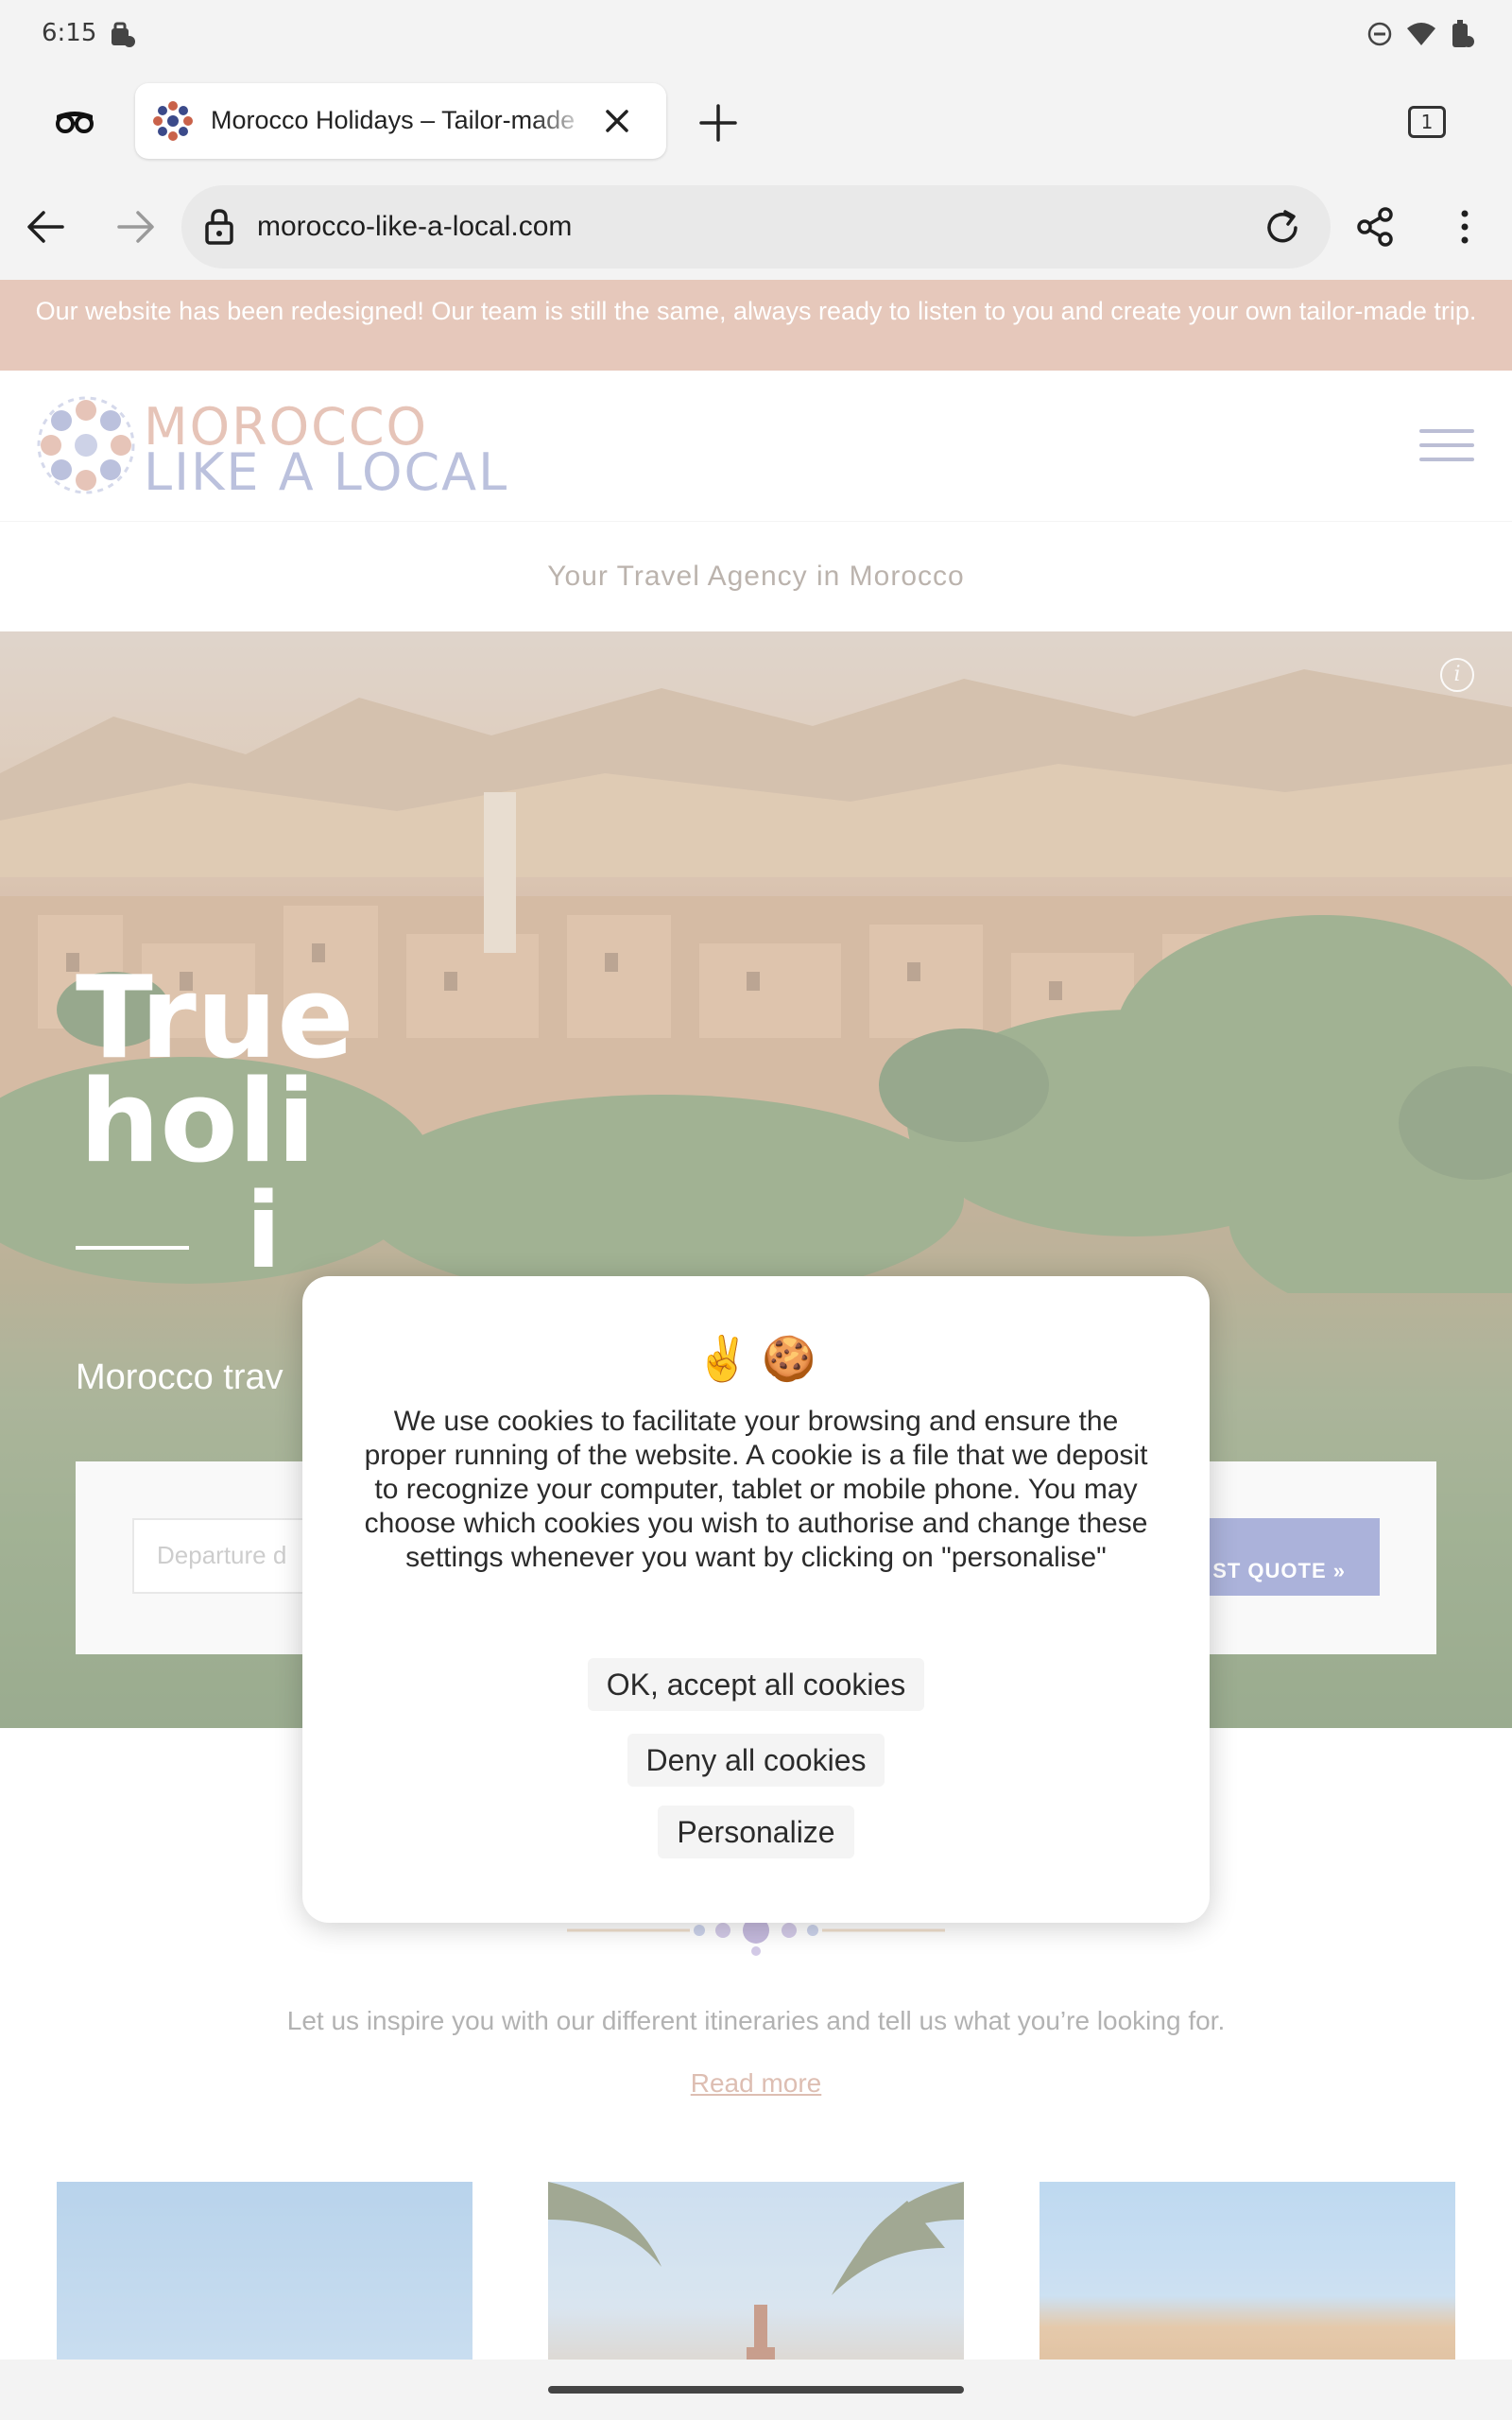 The image size is (1512, 2420). I want to click on tab-title: Morocco Holidays – Tailor-made, so click(393, 120).